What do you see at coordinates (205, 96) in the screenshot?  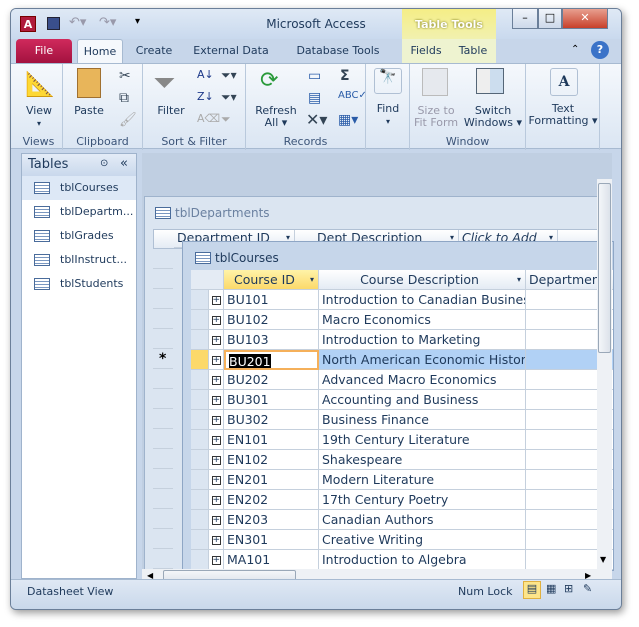 I see `sort-descending-icon: Z↓` at bounding box center [205, 96].